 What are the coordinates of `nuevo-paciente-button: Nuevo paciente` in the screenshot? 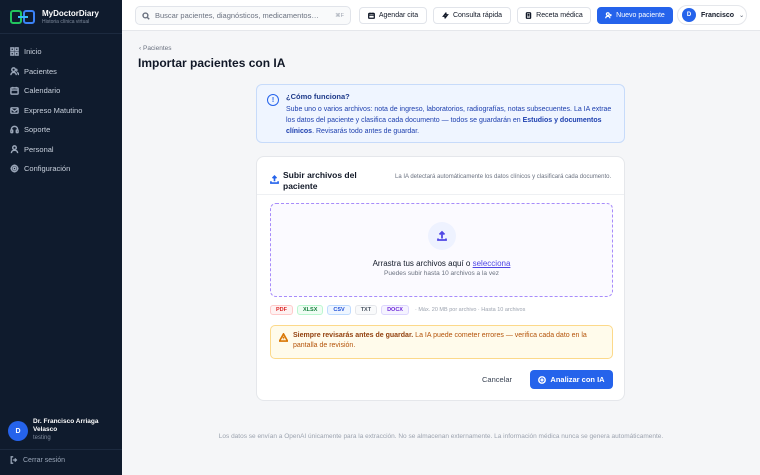 It's located at (635, 15).